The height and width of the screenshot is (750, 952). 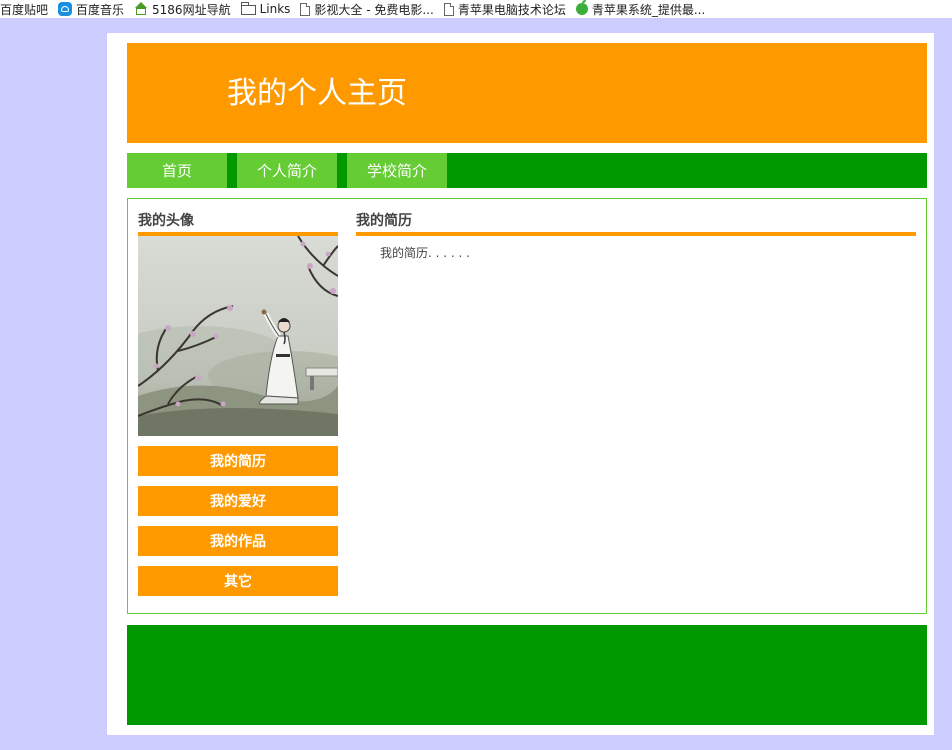 I want to click on avatar-image, so click(x=238, y=336).